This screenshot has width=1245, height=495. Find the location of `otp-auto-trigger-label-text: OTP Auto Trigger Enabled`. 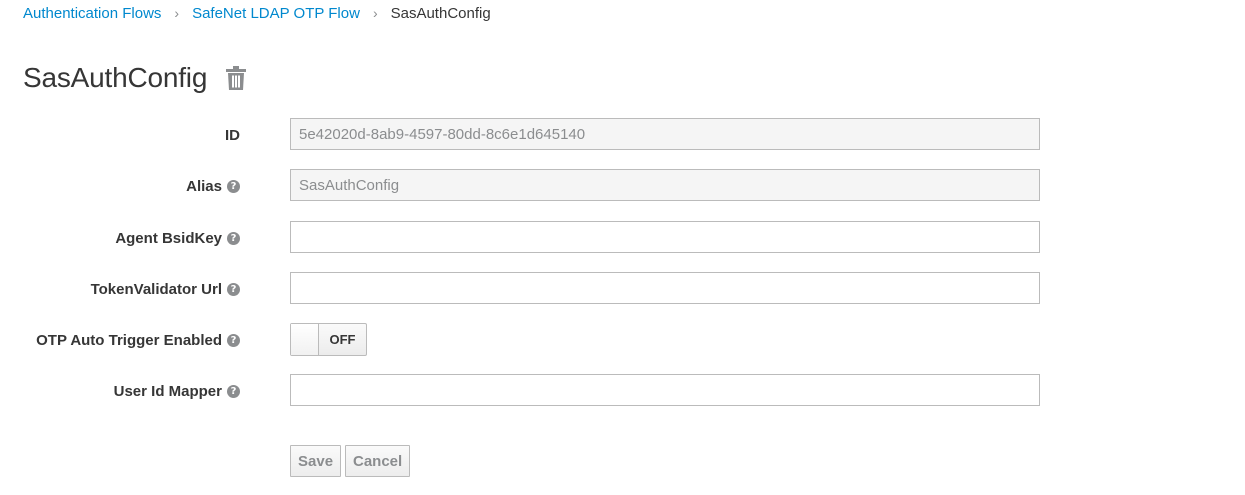

otp-auto-trigger-label-text: OTP Auto Trigger Enabled is located at coordinates (129, 340).